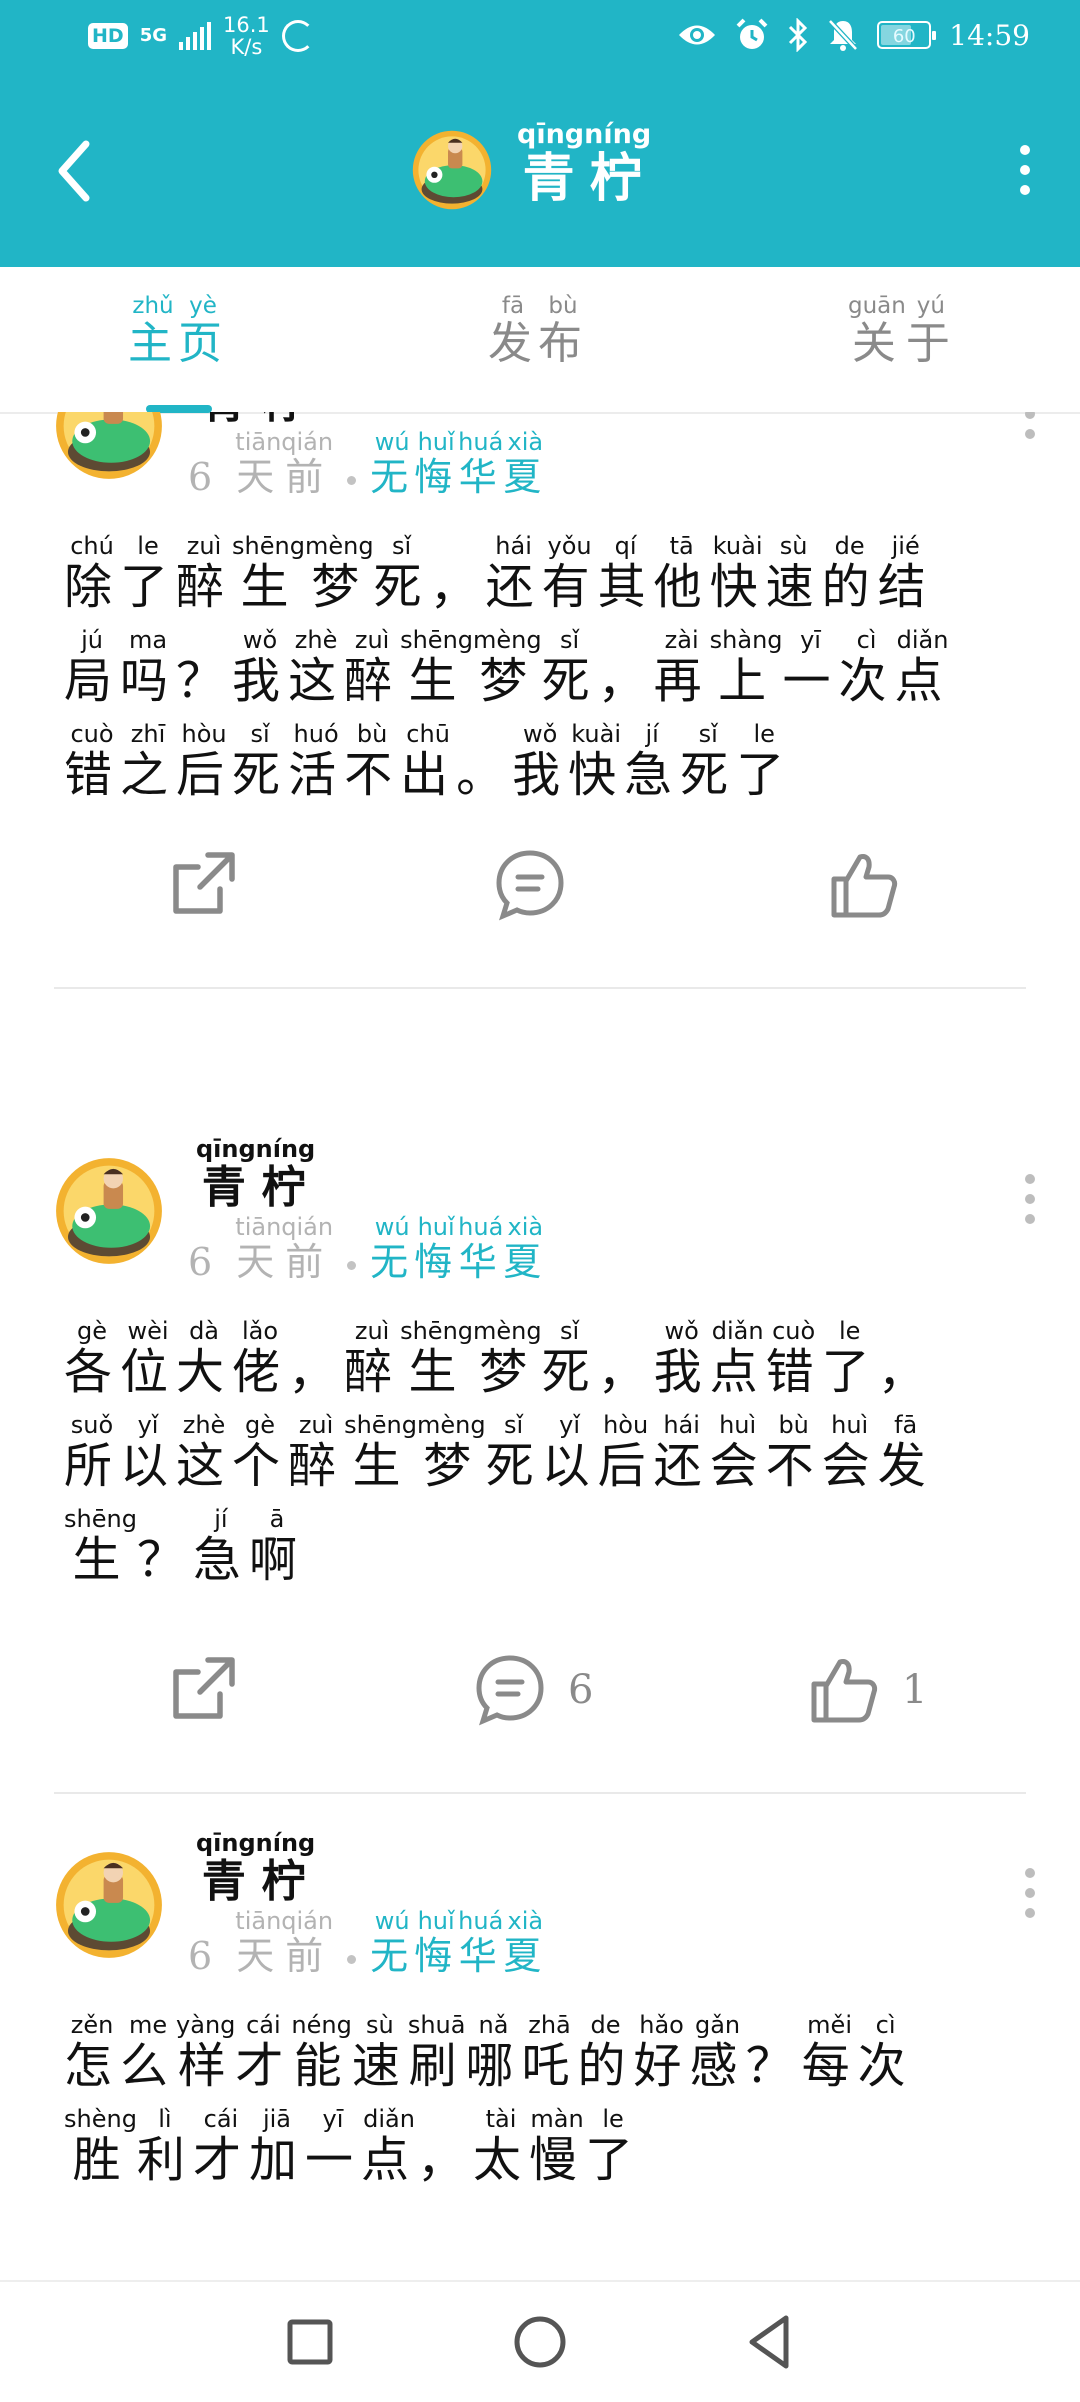 The image size is (1080, 2402). I want to click on comment-count: 6, so click(581, 1690).